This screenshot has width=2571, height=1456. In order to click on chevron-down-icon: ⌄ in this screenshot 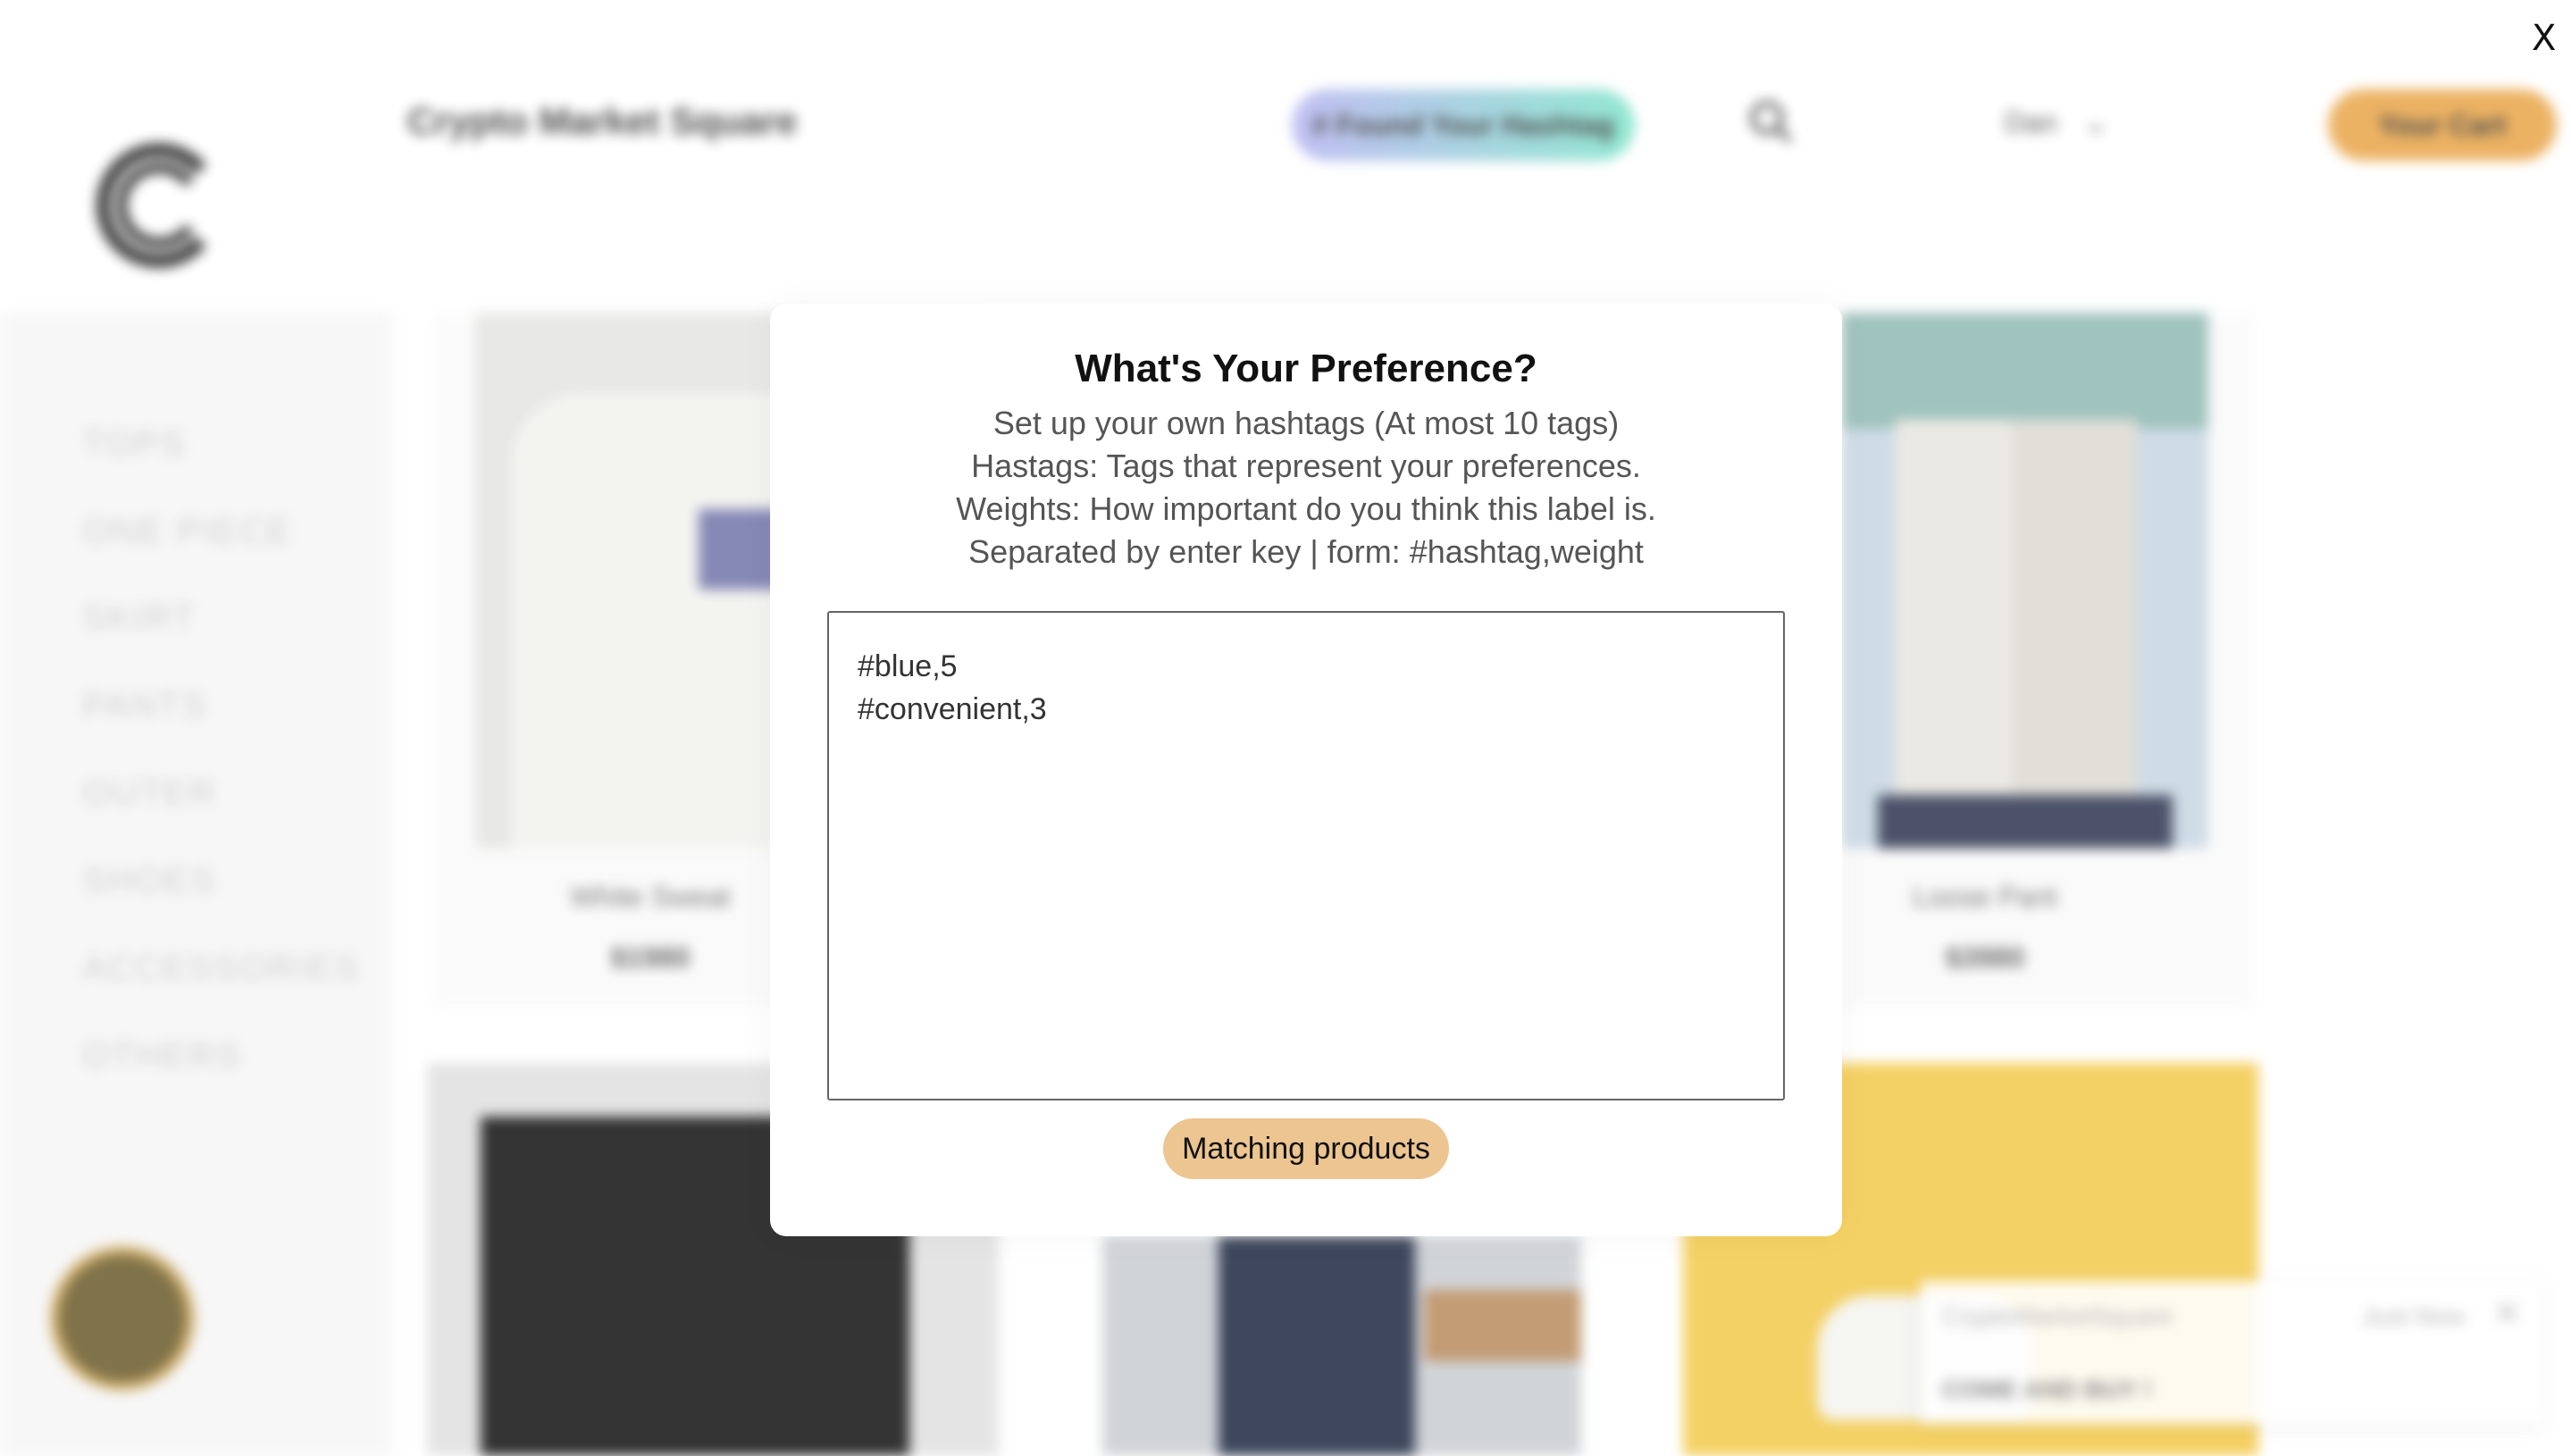, I will do `click(2095, 122)`.